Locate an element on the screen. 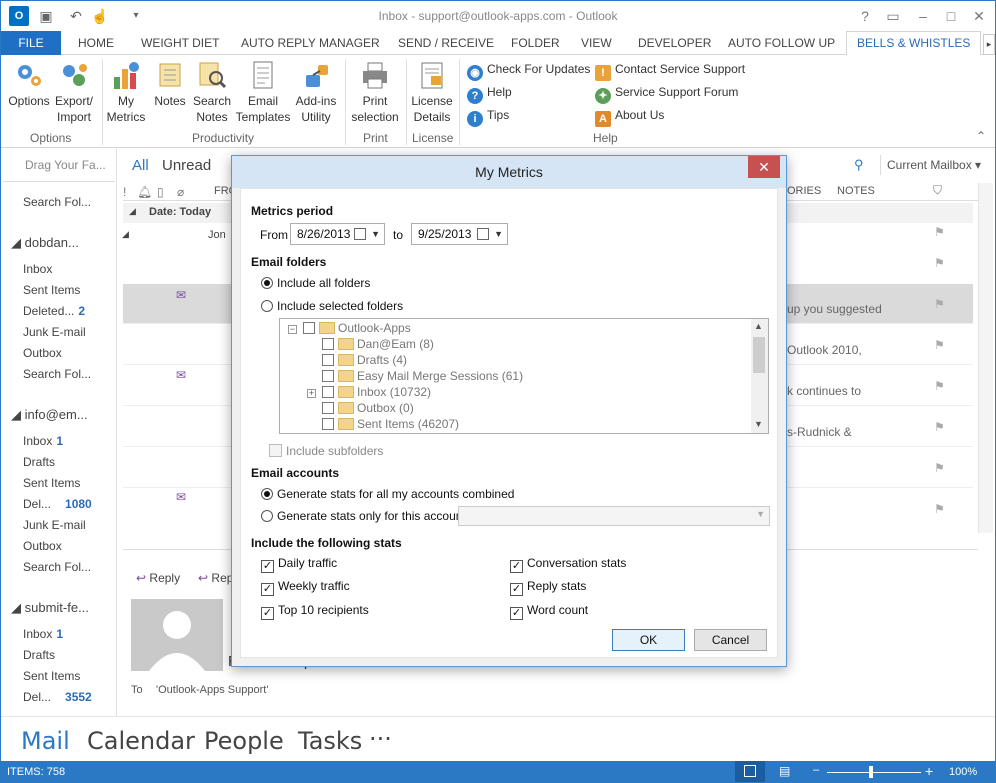 This screenshot has height=783, width=996. folder-item: Deleted... 2 is located at coordinates (54, 311).